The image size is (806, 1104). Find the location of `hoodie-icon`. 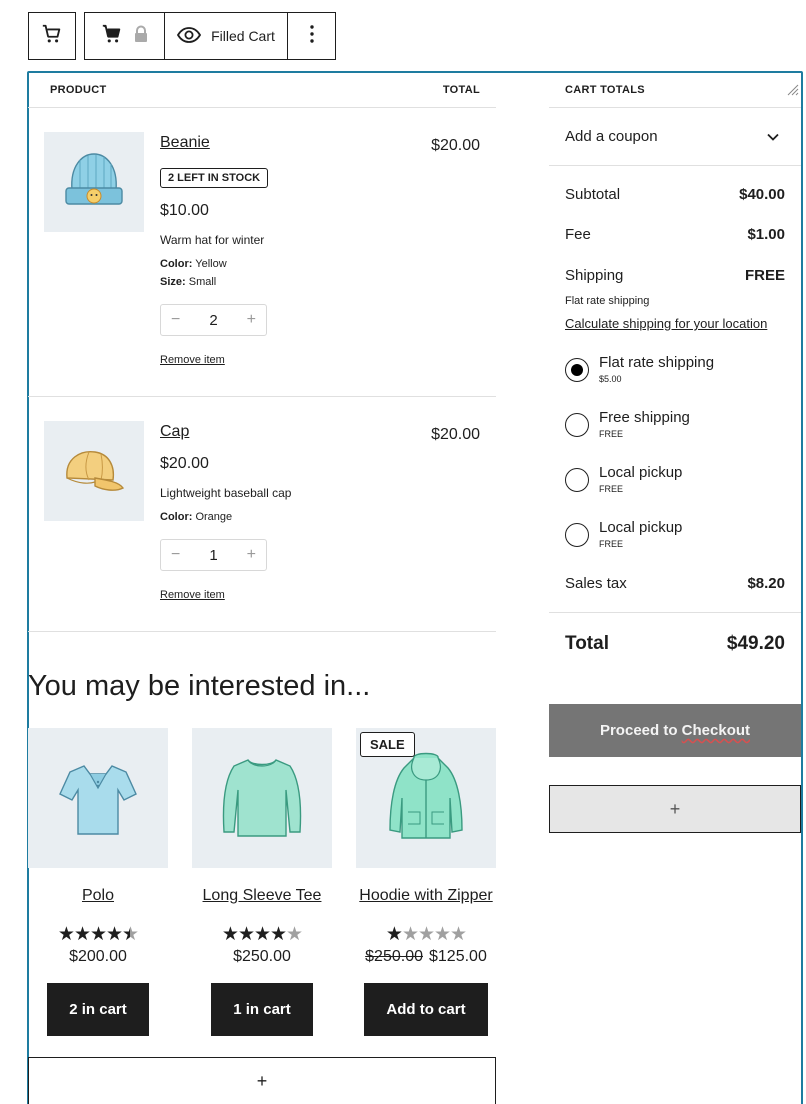

hoodie-icon is located at coordinates (426, 795).